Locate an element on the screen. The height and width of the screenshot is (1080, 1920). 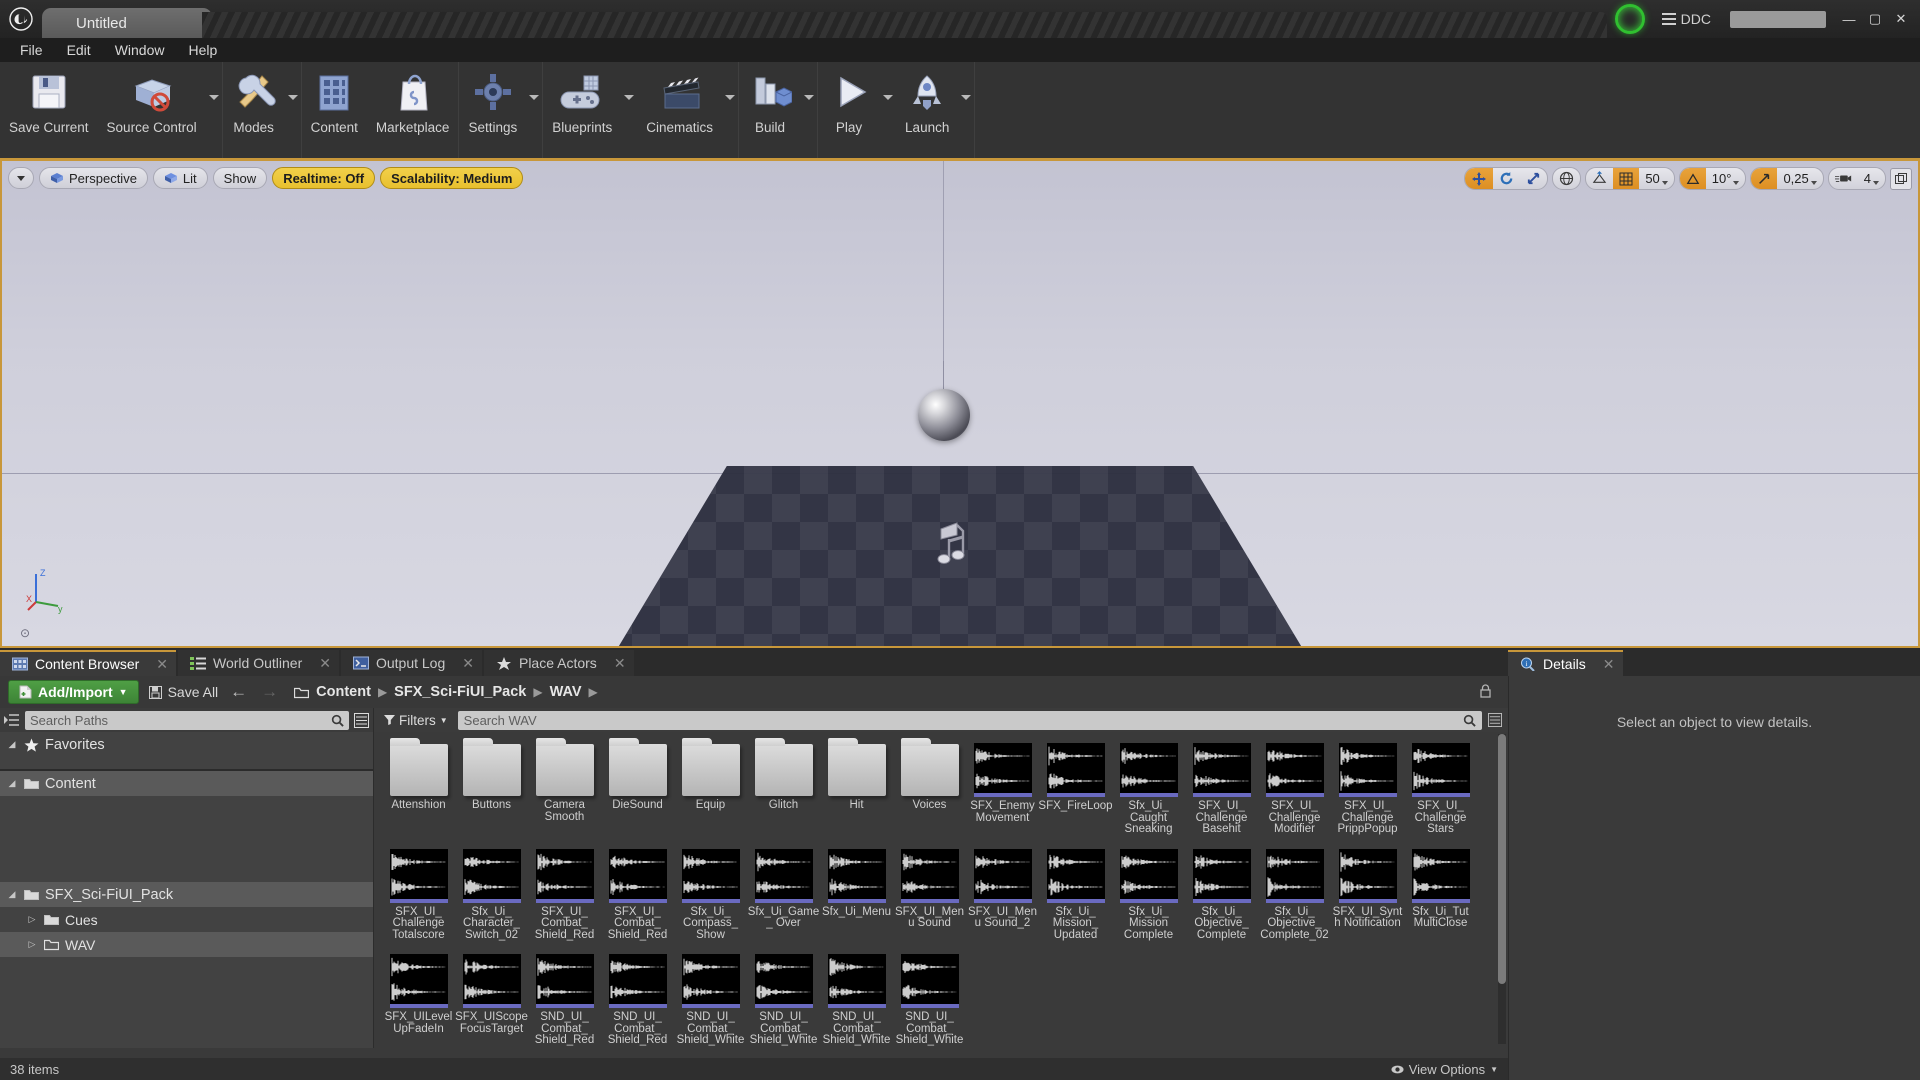
toolbar-item-blueprints: Blueprints is located at coordinates (590, 110).